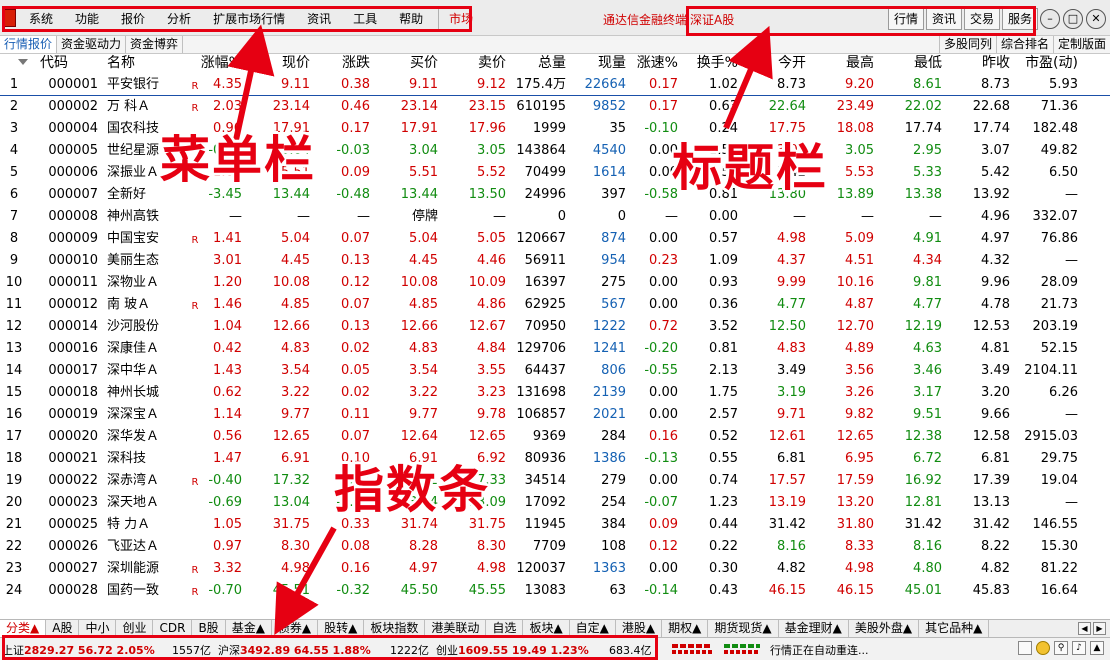 Image resolution: width=1110 pixels, height=660 pixels. Describe the element at coordinates (238, 160) in the screenshot. I see `menu-annotation-label: 菜单栏` at that location.